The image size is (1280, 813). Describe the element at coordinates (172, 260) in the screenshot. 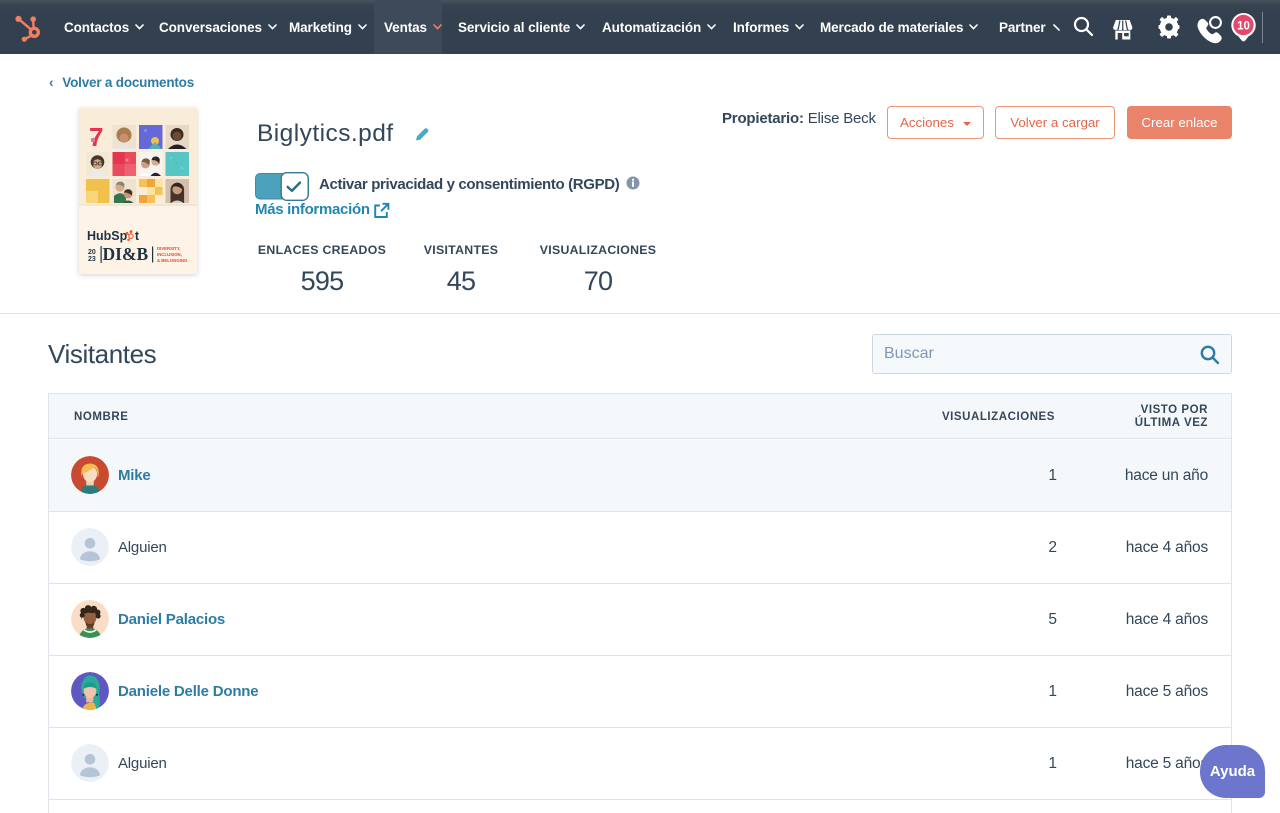

I see `svg-text: & BELONGING` at that location.